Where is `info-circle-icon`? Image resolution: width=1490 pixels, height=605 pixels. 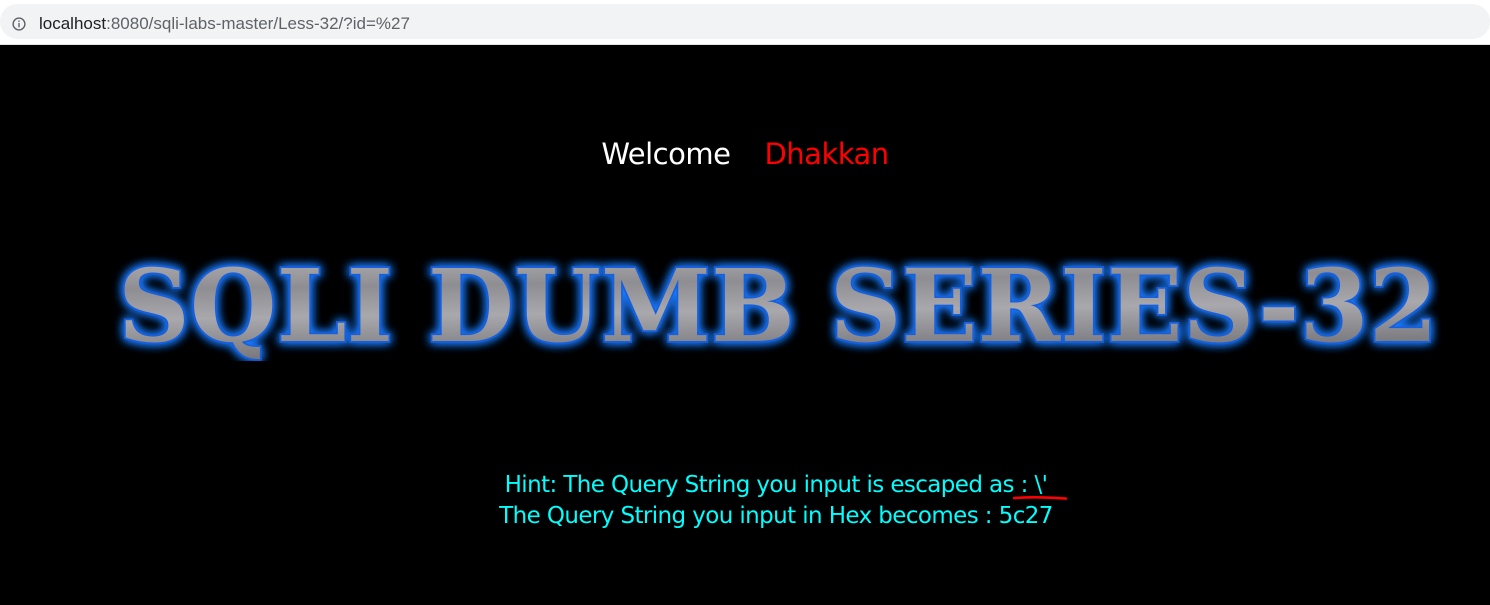 info-circle-icon is located at coordinates (19, 24).